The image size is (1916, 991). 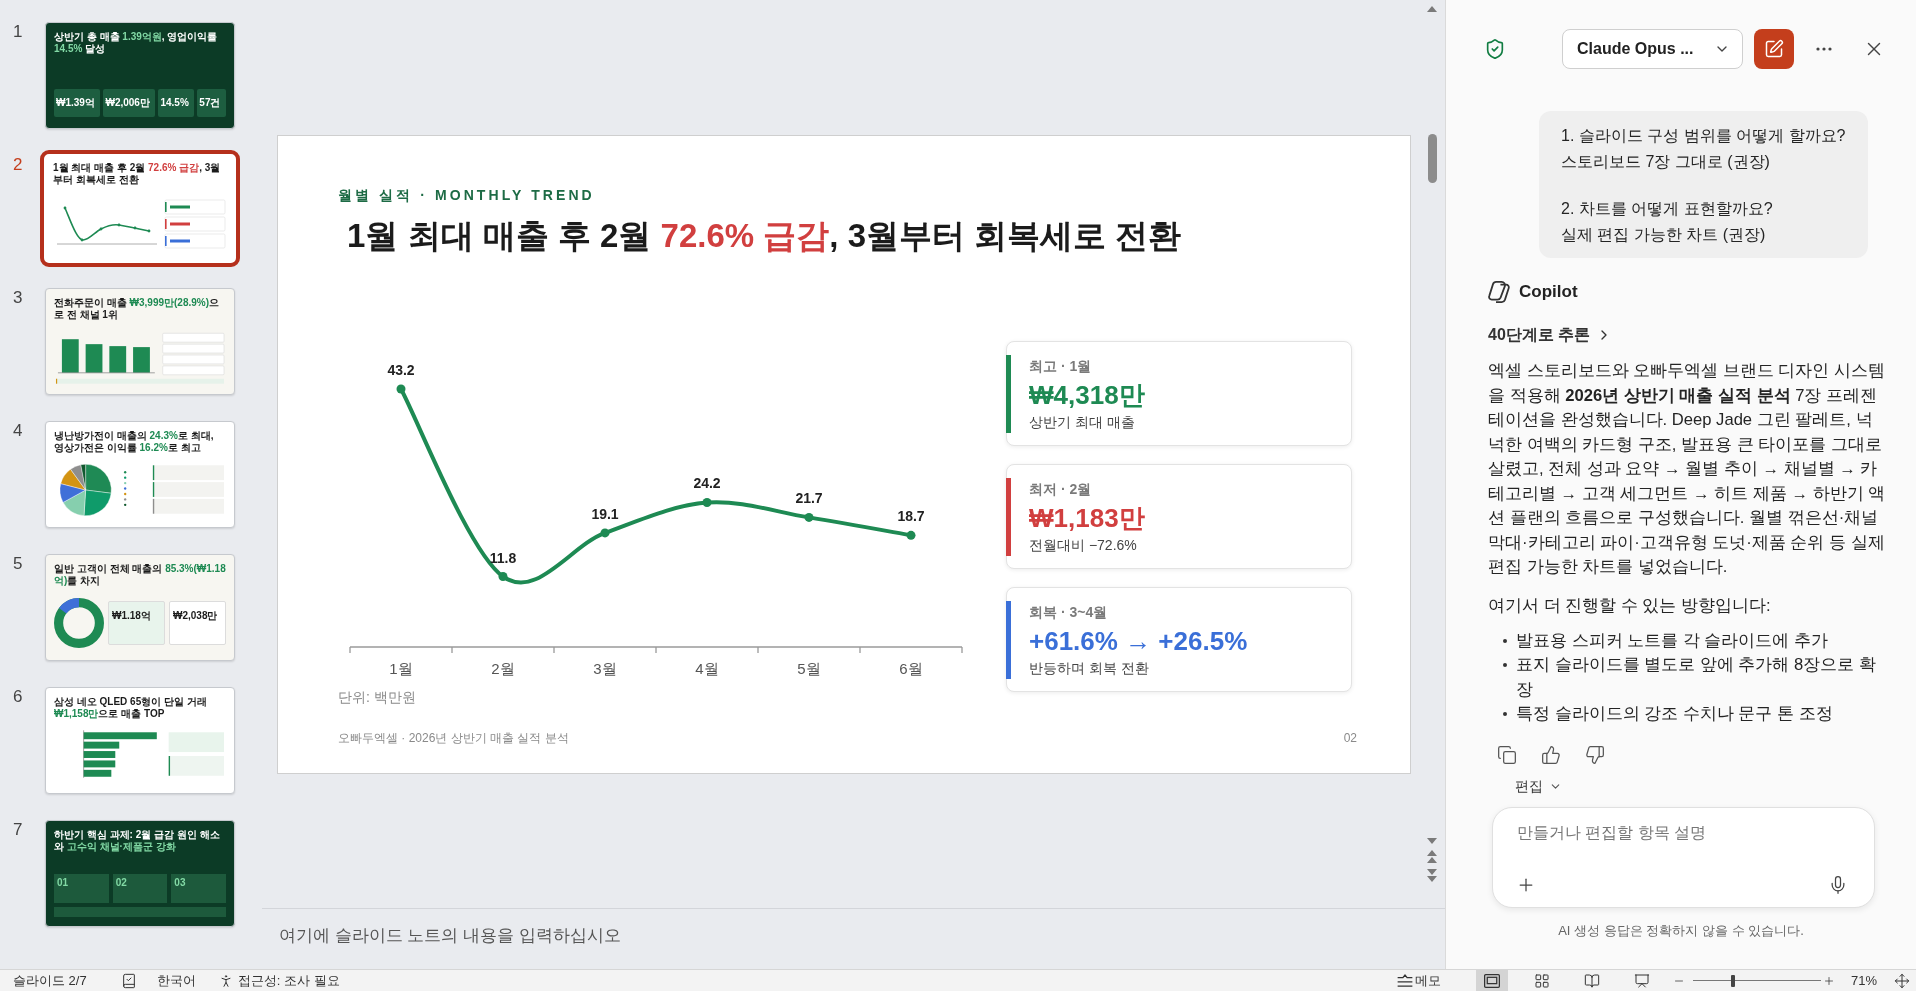 I want to click on kpi-figure: 57건, so click(x=211, y=103).